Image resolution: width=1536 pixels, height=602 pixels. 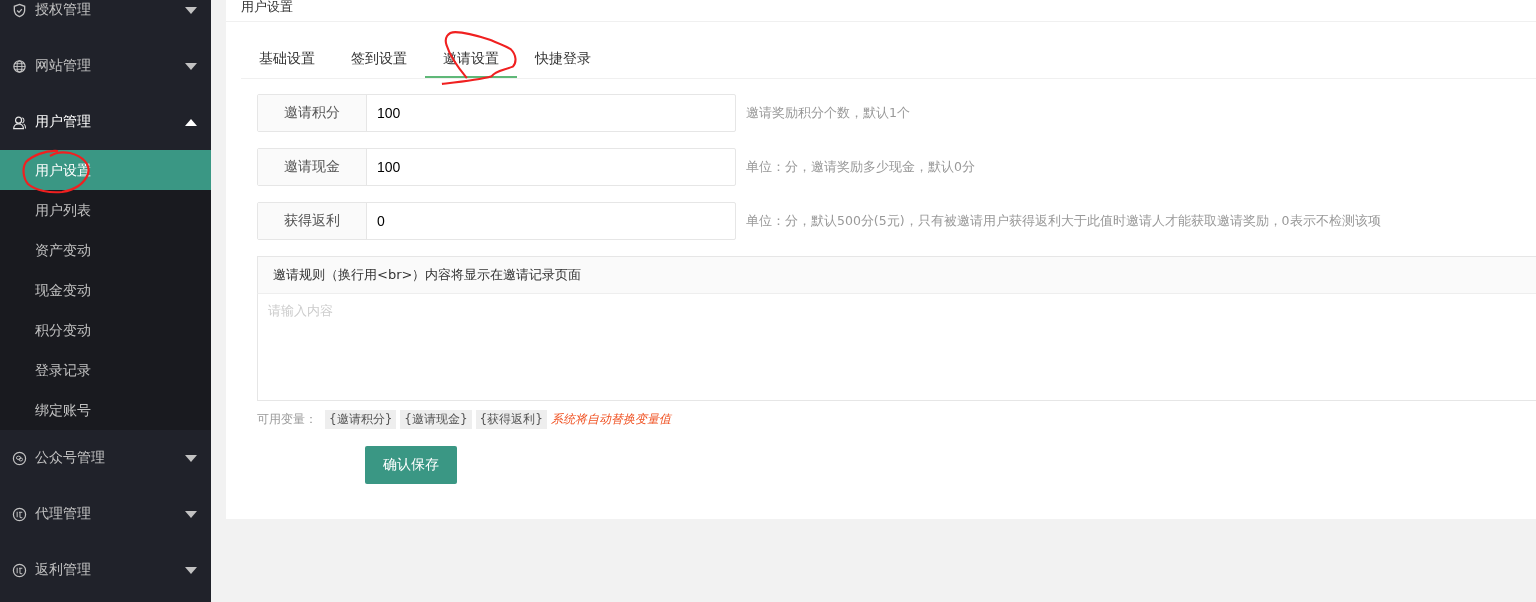 What do you see at coordinates (105, 370) in the screenshot?
I see `submenu-item: 登录记录` at bounding box center [105, 370].